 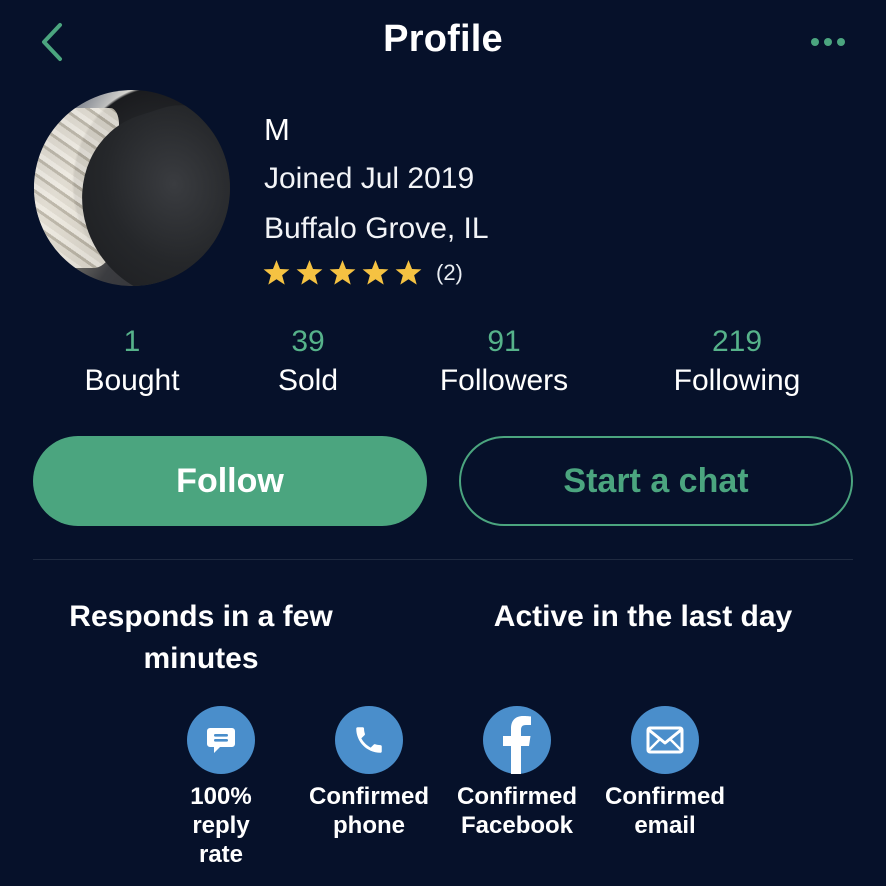 What do you see at coordinates (132, 188) in the screenshot?
I see `avatar` at bounding box center [132, 188].